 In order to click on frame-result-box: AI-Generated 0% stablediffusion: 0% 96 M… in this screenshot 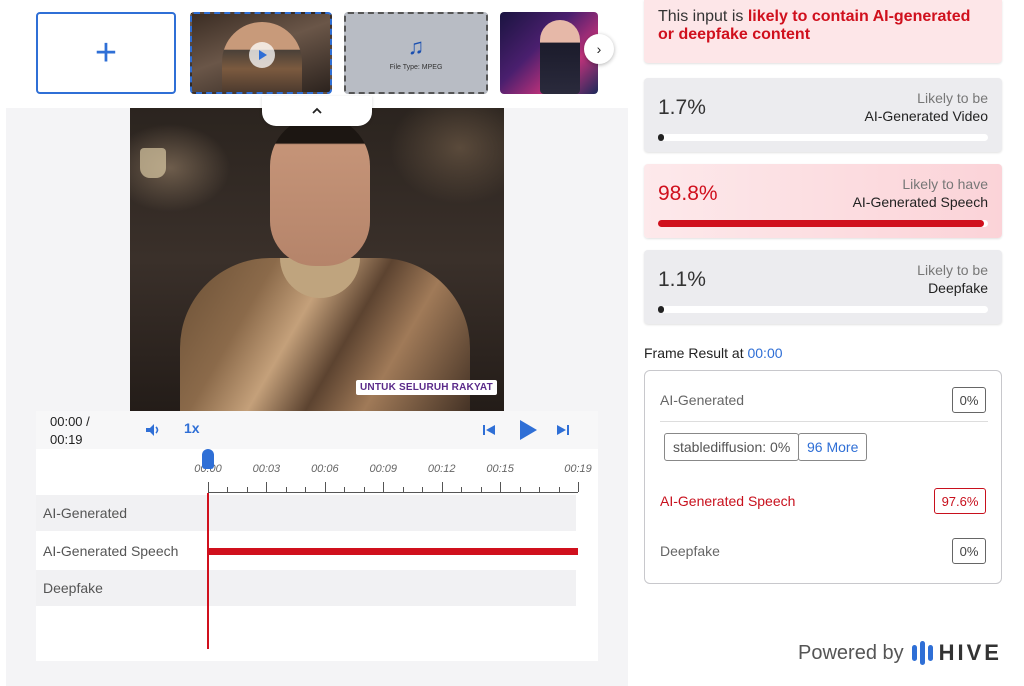, I will do `click(823, 477)`.